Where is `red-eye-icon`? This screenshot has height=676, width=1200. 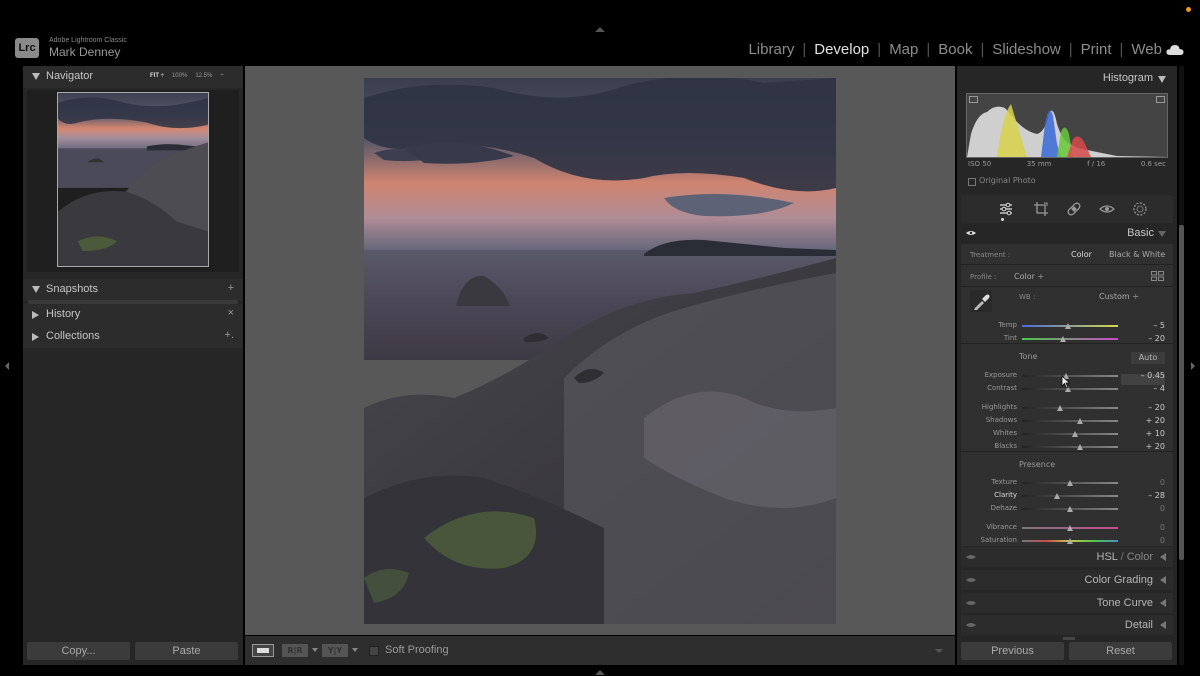 red-eye-icon is located at coordinates (1107, 209).